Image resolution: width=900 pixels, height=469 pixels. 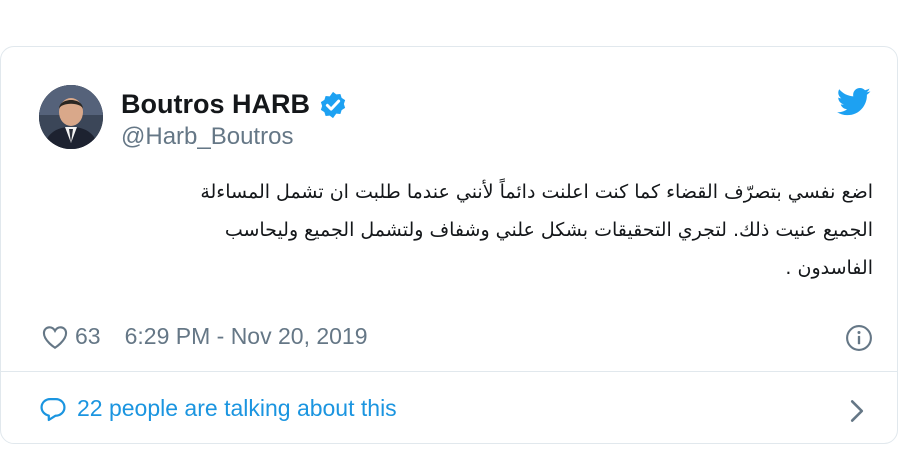 I want to click on tweet-meta: 63 6:29 PM - Nov 20, 2019, so click(x=204, y=336).